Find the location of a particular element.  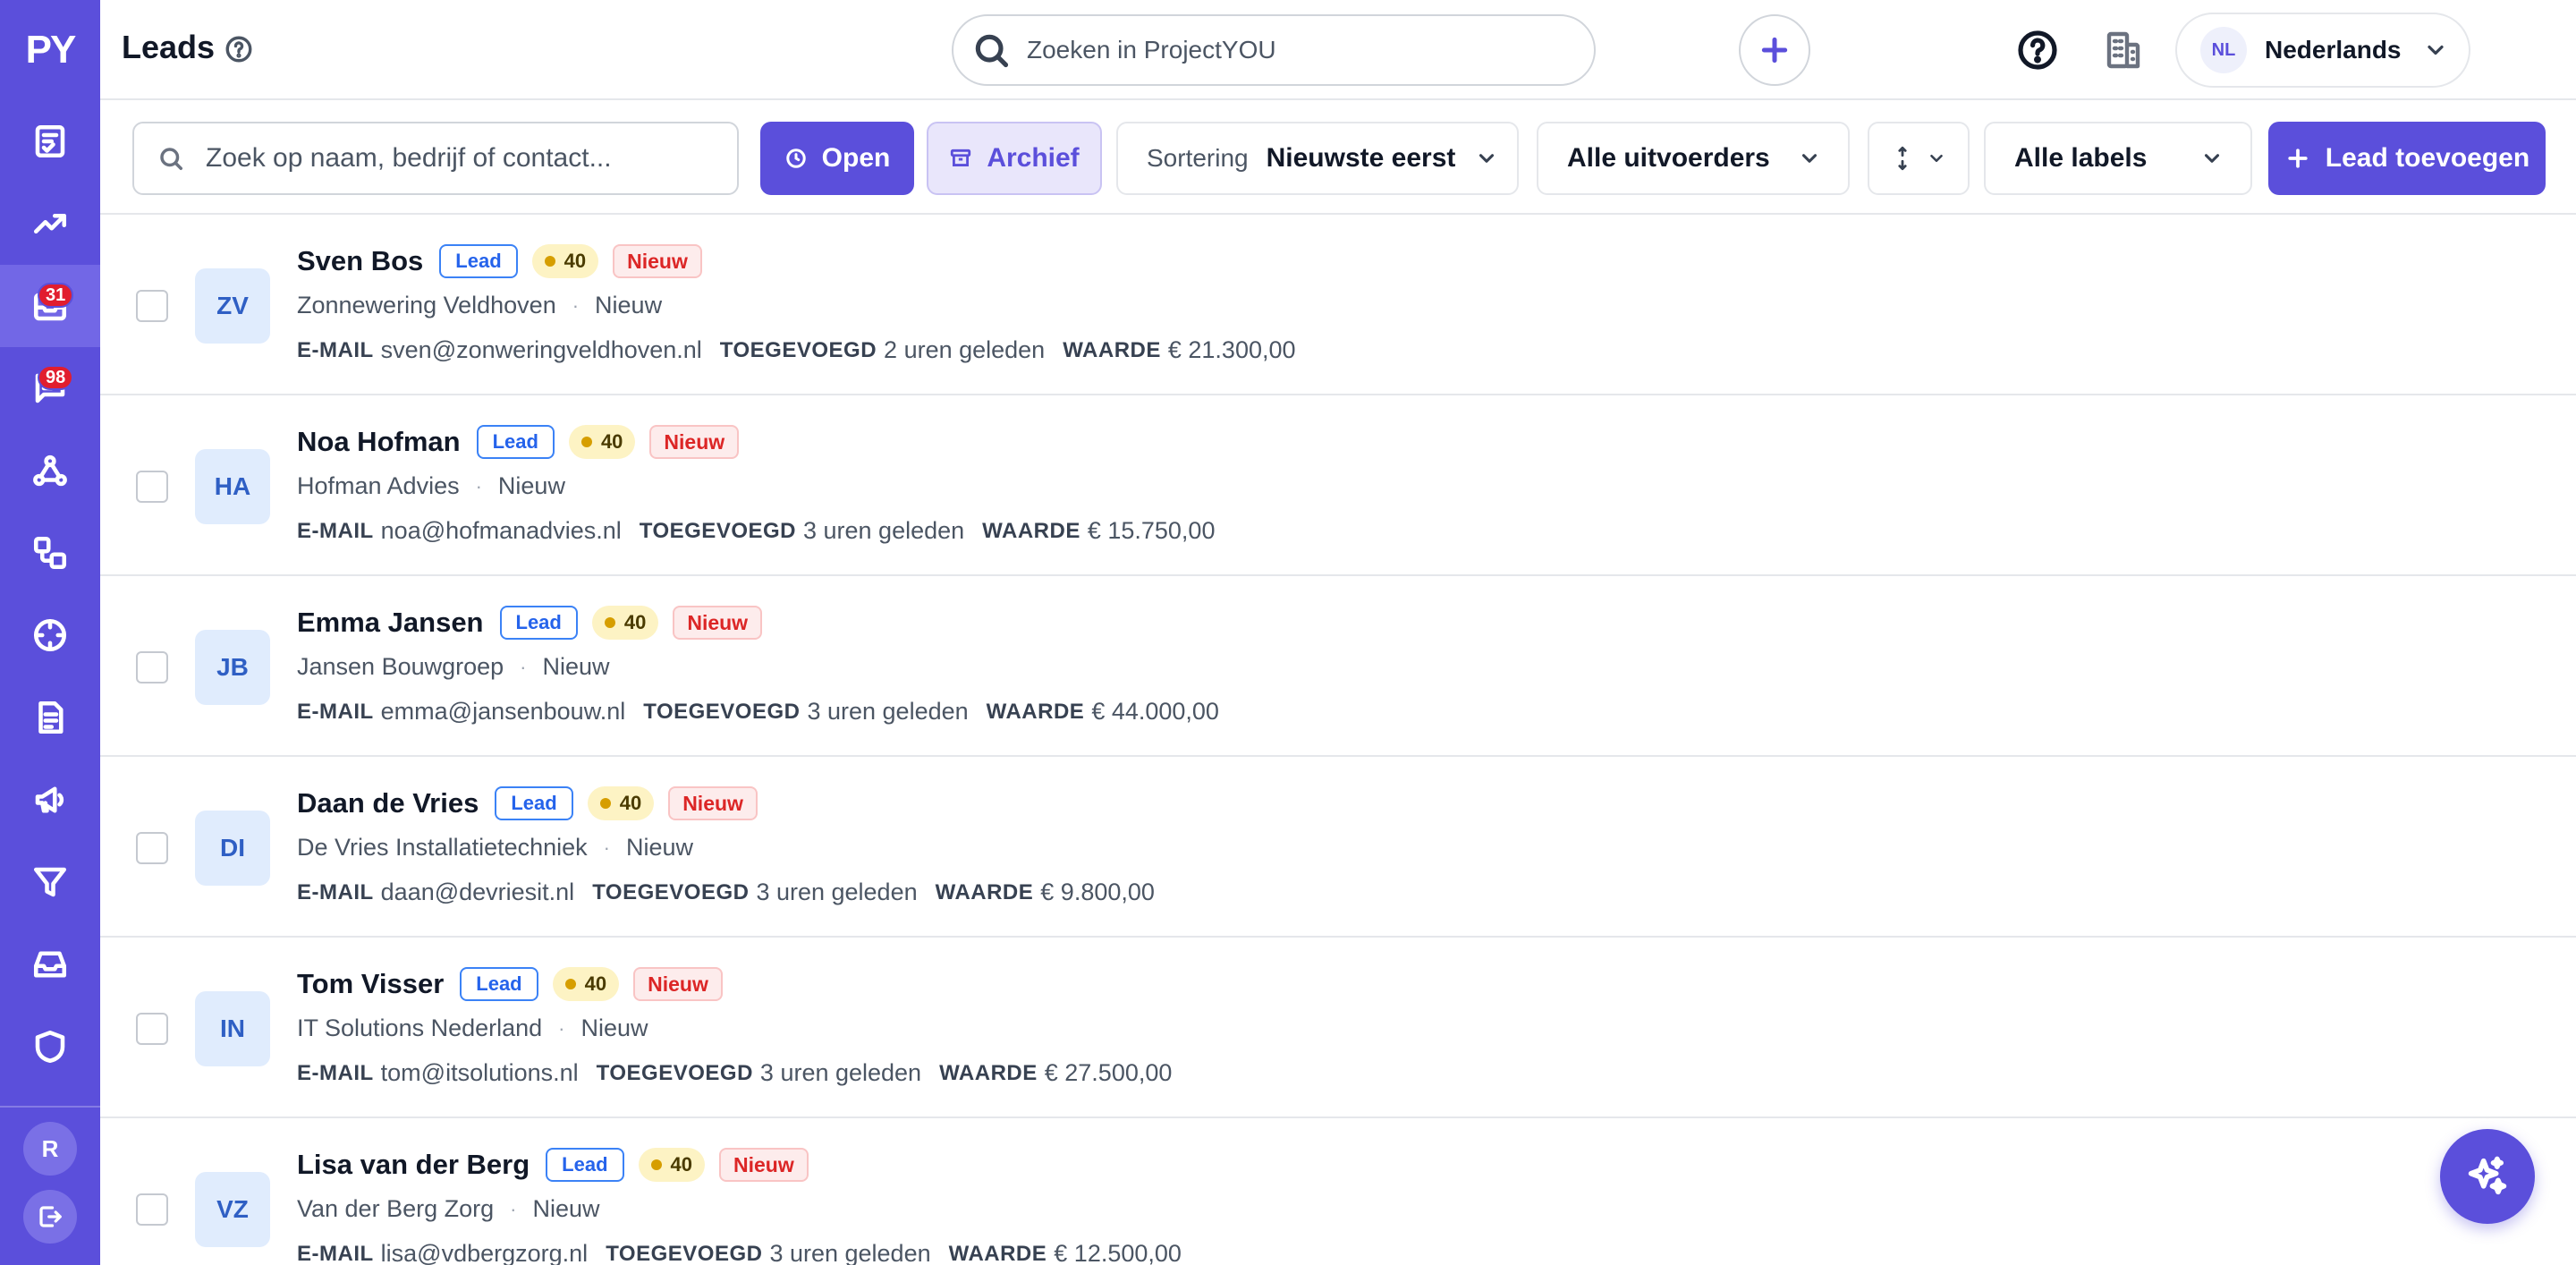

sidebar-item-analytics is located at coordinates (50, 224).